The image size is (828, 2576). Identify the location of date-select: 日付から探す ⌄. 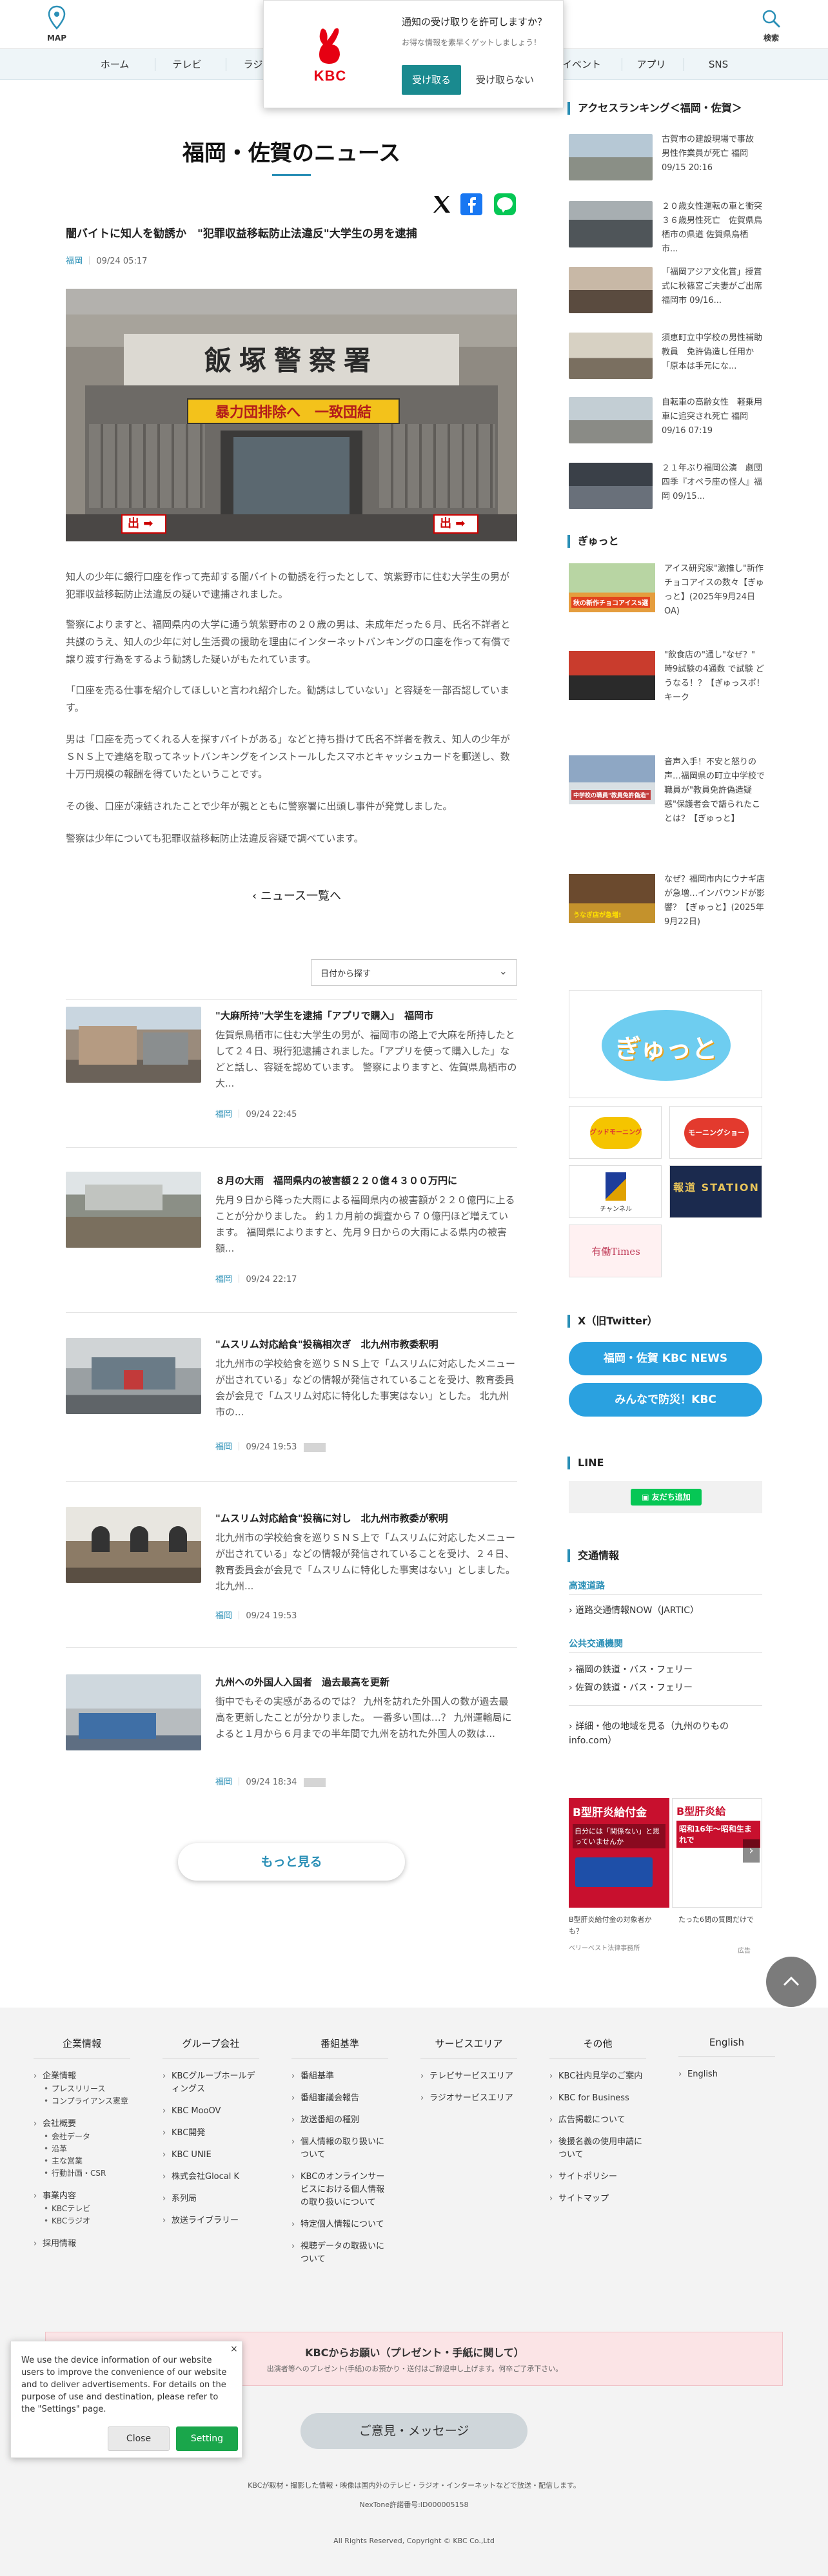
(414, 972).